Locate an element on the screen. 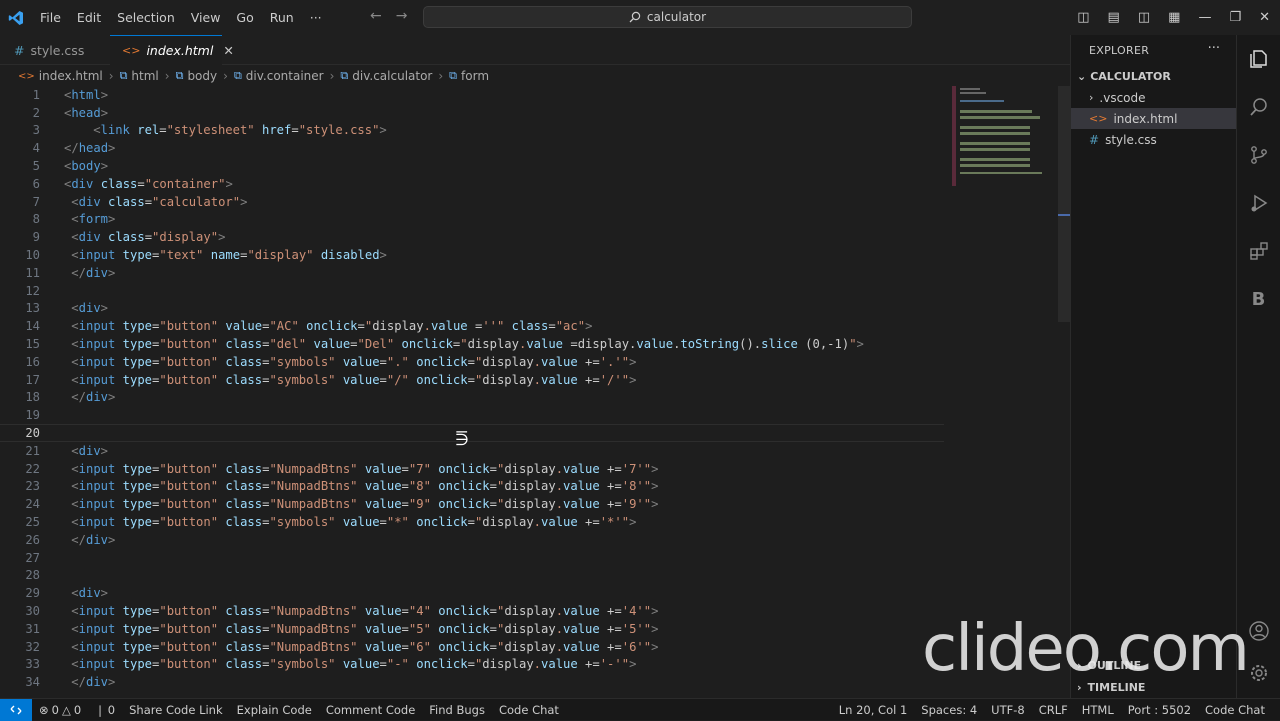  code-line: 13 <div> is located at coordinates (472, 309).